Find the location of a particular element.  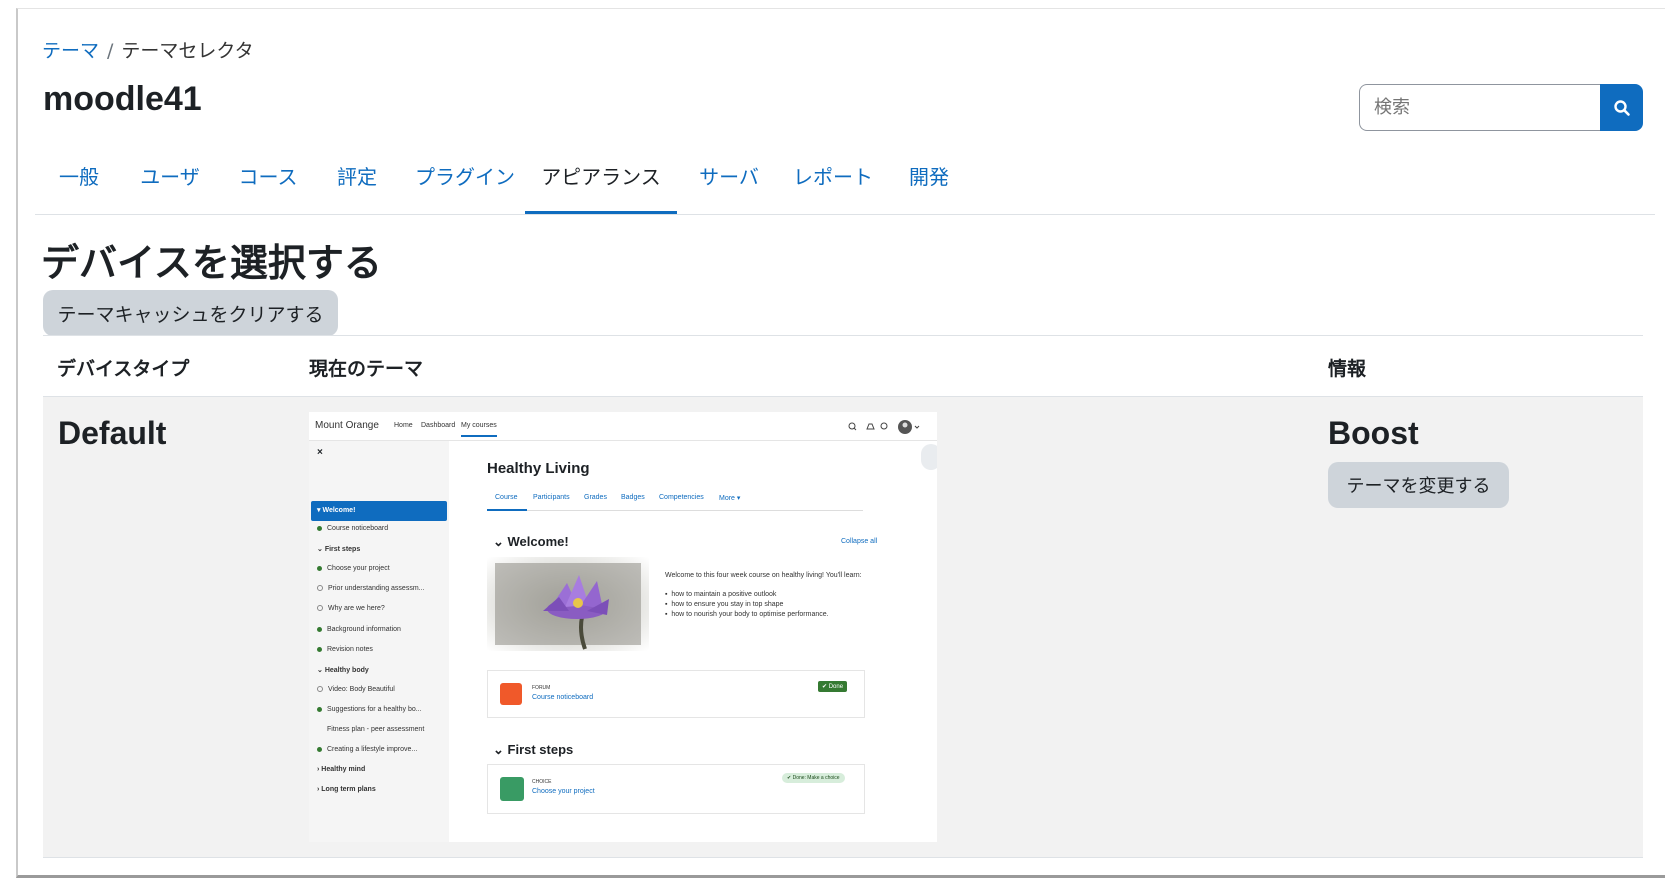

search-box is located at coordinates (1501, 107).